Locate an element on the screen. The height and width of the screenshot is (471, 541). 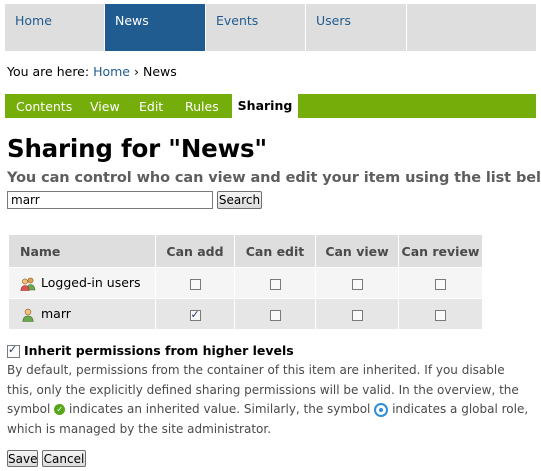
row-name-cell: Logged-in users is located at coordinates (82, 283).